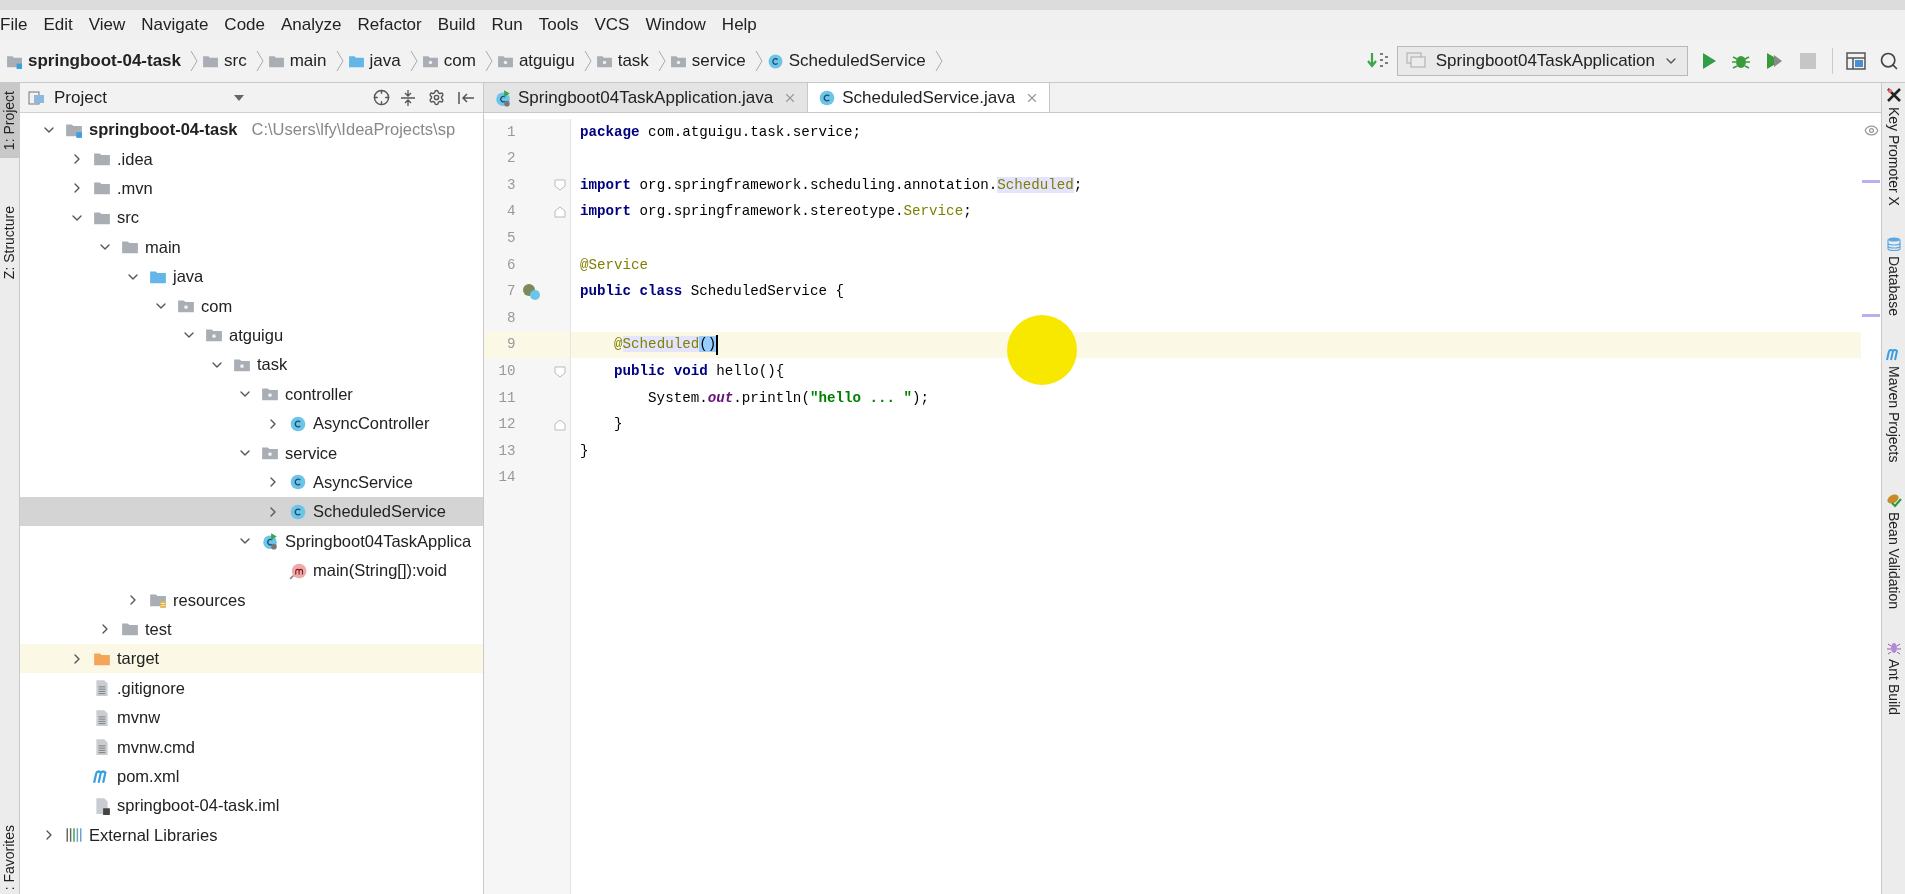  Describe the element at coordinates (1709, 61) in the screenshot. I see `run-icon` at that location.